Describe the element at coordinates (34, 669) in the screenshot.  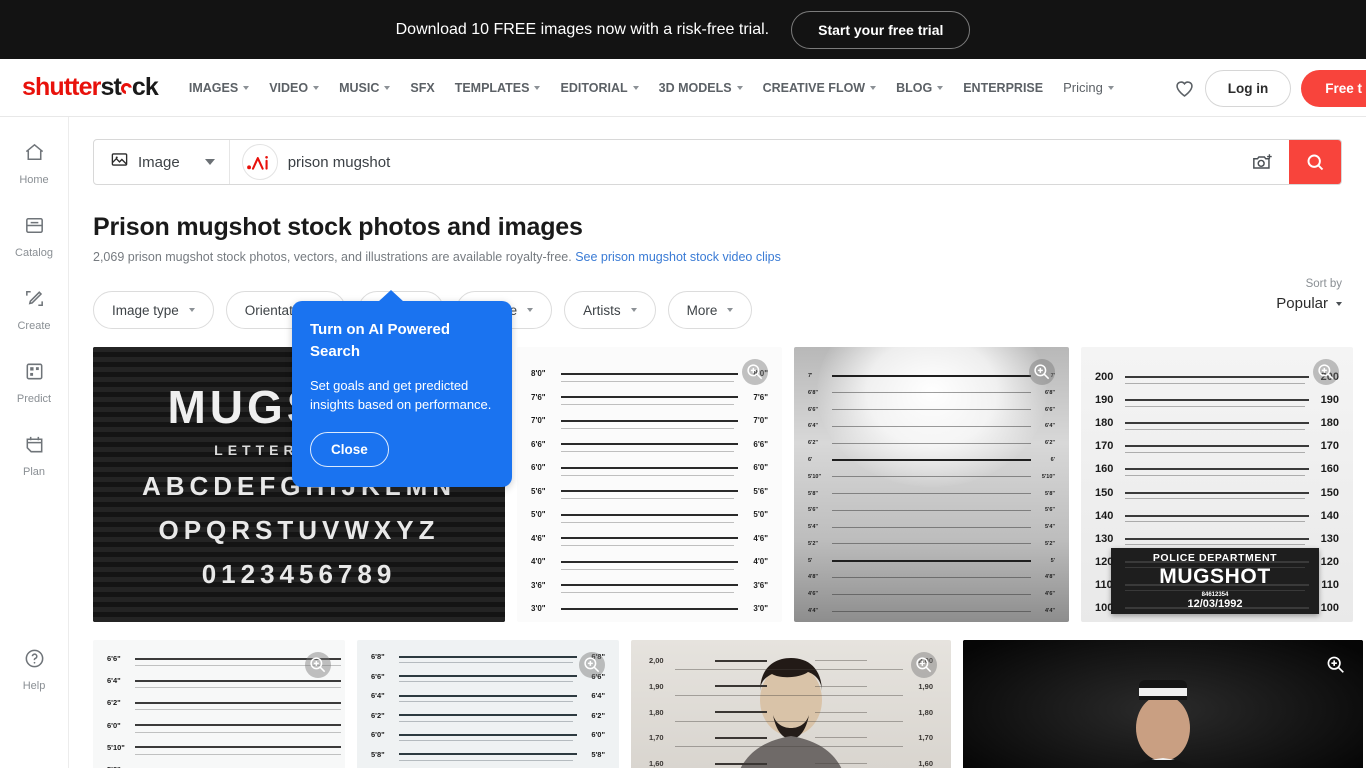
I see `sidebar-item-help: Help` at that location.